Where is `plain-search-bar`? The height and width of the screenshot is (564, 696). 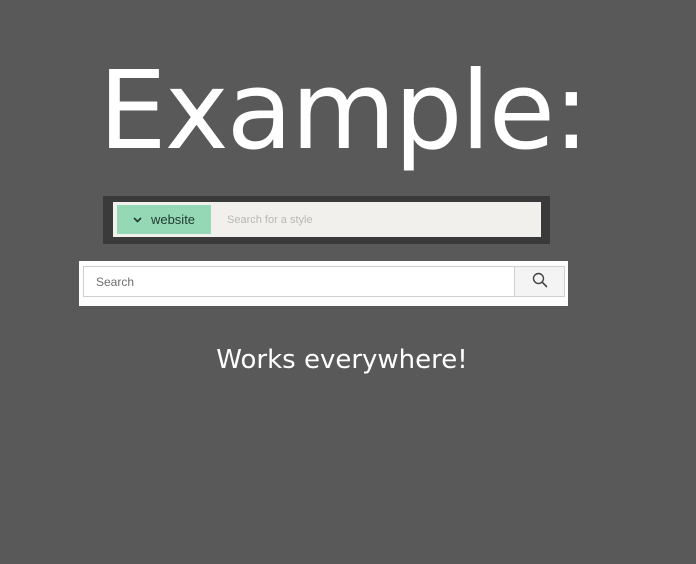 plain-search-bar is located at coordinates (323, 283).